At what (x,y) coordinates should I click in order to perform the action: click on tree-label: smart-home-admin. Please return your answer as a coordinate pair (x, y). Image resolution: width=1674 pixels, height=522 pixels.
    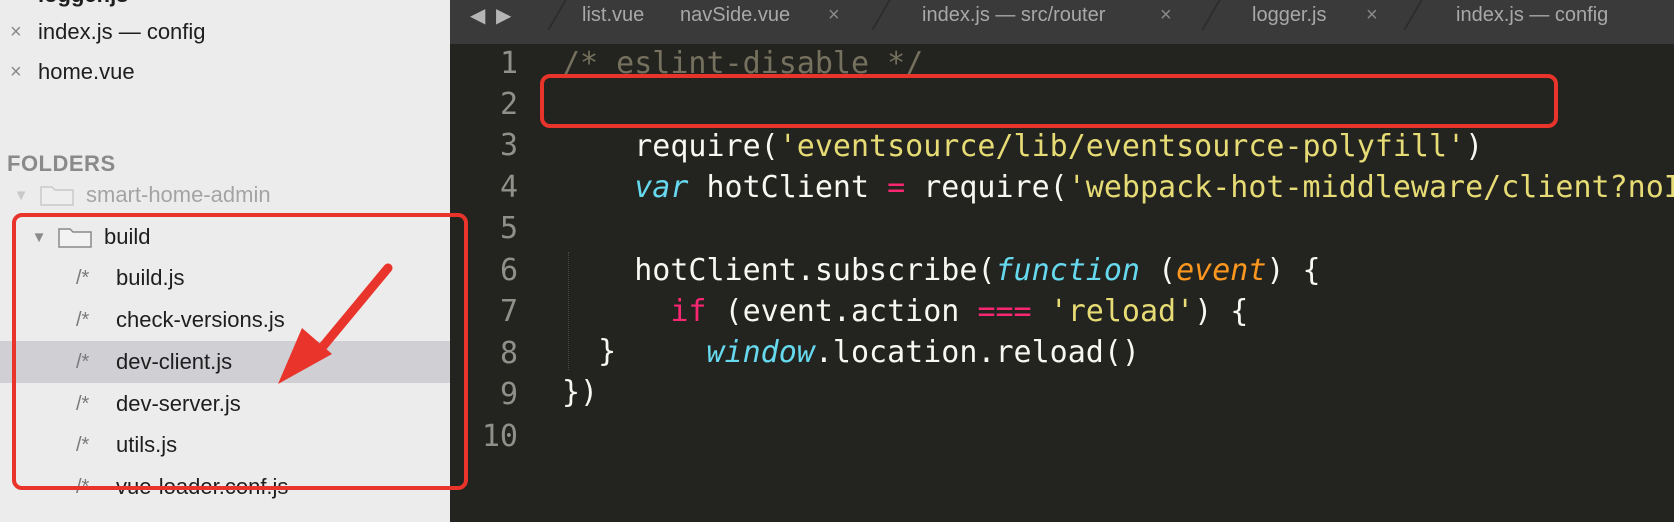
    Looking at the image, I should click on (178, 194).